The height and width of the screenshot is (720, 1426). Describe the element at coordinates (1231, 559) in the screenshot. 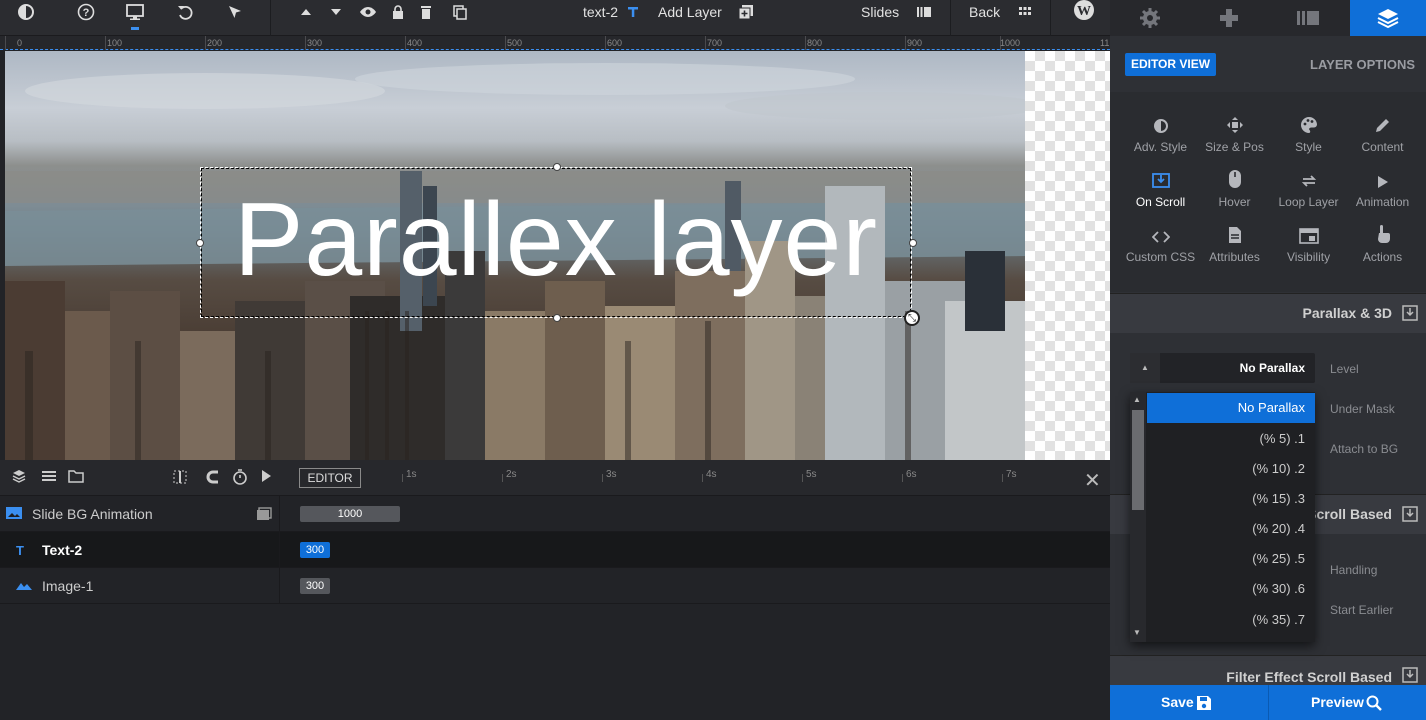

I see `dropdown-option: (% 25) .5` at that location.